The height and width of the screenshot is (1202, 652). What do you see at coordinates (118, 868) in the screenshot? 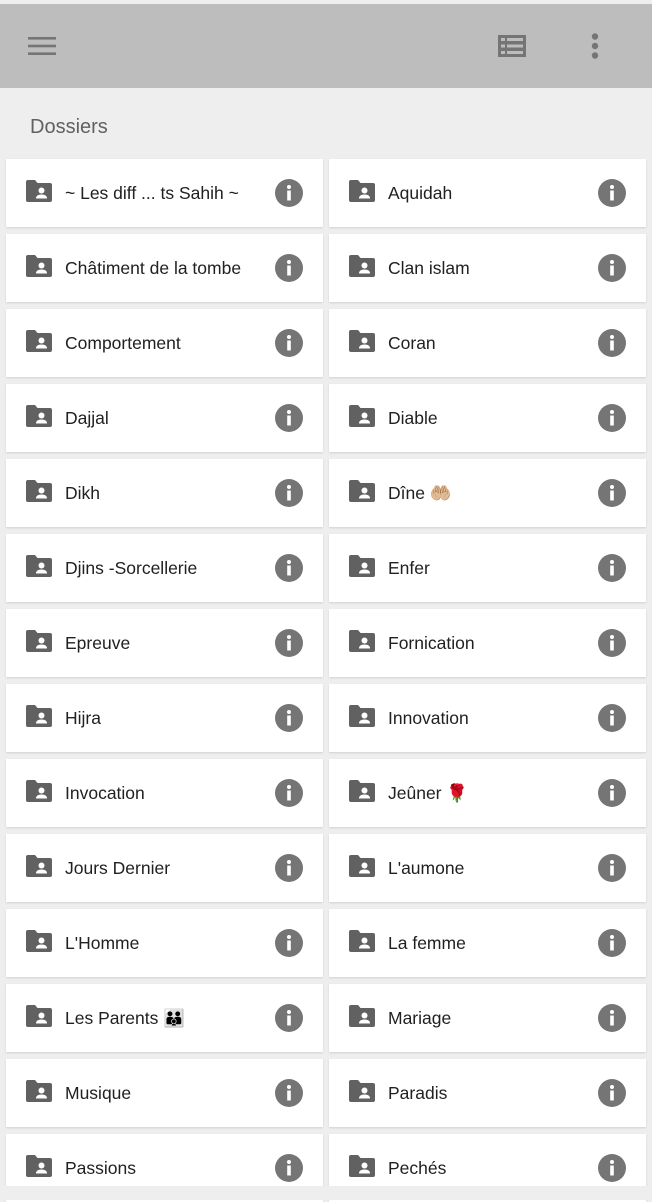
I see `folder-name: Jours Dernier` at bounding box center [118, 868].